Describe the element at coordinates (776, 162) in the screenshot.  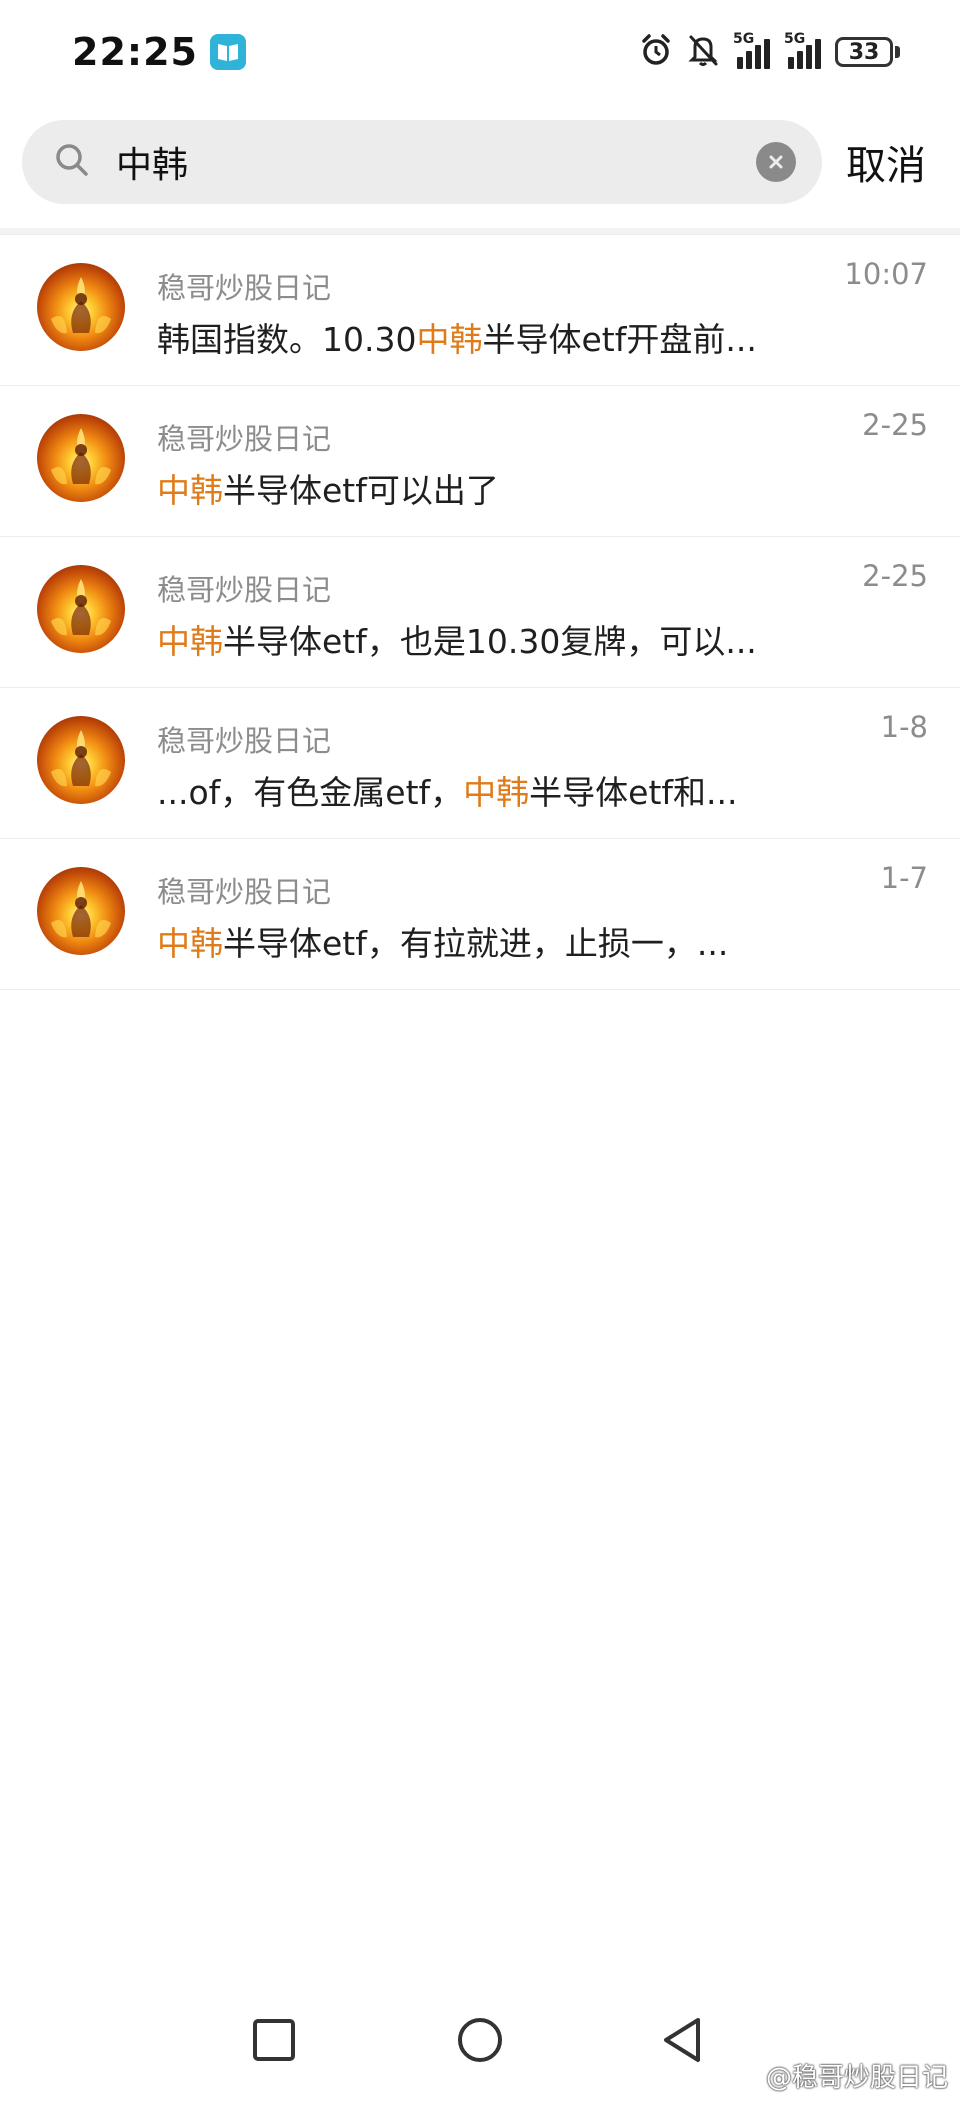
I see `clear-icon` at that location.